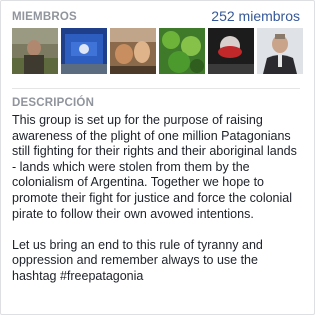 The width and height of the screenshot is (320, 315). Describe the element at coordinates (53, 103) in the screenshot. I see `description-section-title: DESCRIPCIÓN` at that location.